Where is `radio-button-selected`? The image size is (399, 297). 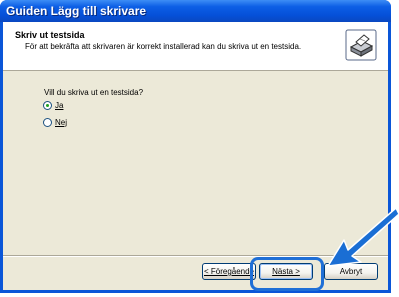 radio-button-selected is located at coordinates (47, 105).